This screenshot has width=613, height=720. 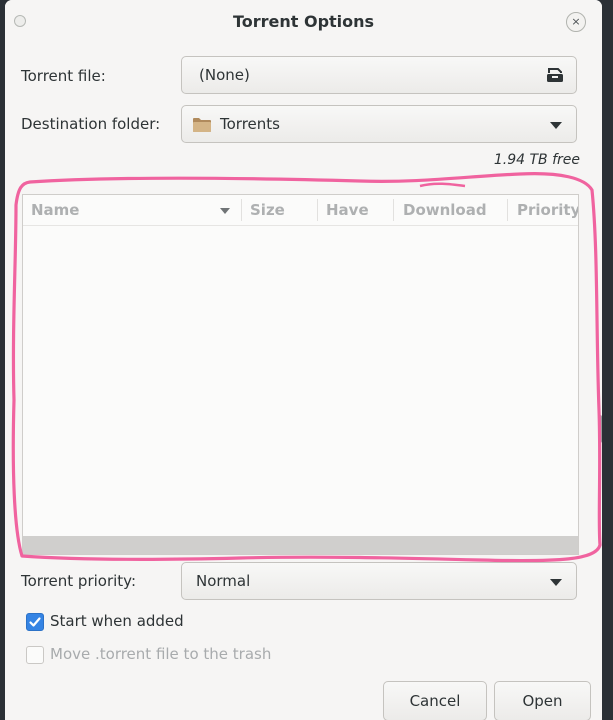 What do you see at coordinates (91, 124) in the screenshot?
I see `destination-folder-label: Destination folder:` at bounding box center [91, 124].